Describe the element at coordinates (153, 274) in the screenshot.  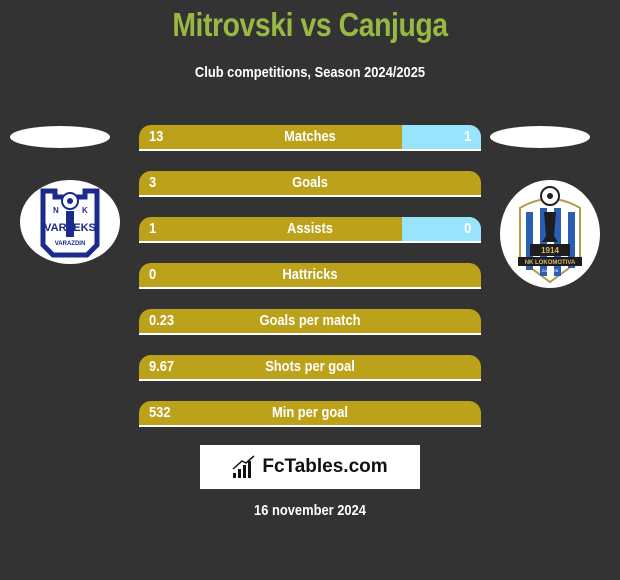
I see `left-value: 0` at that location.